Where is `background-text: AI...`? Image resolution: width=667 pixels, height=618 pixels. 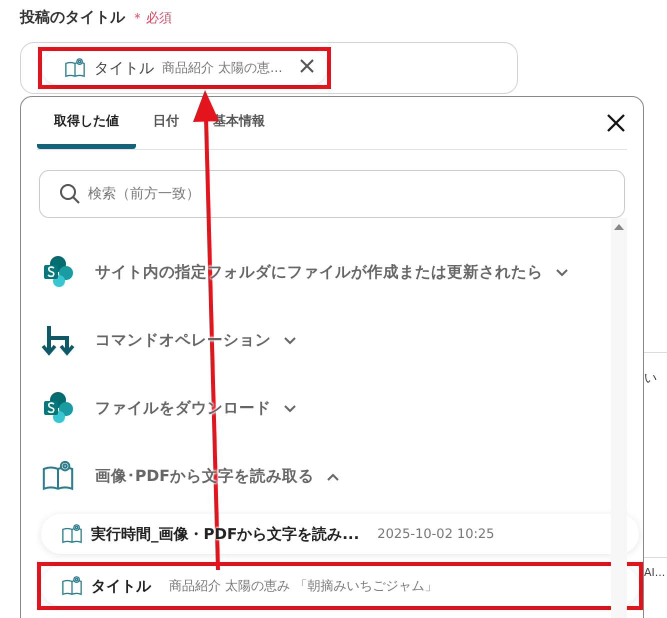
background-text: AI... is located at coordinates (655, 572).